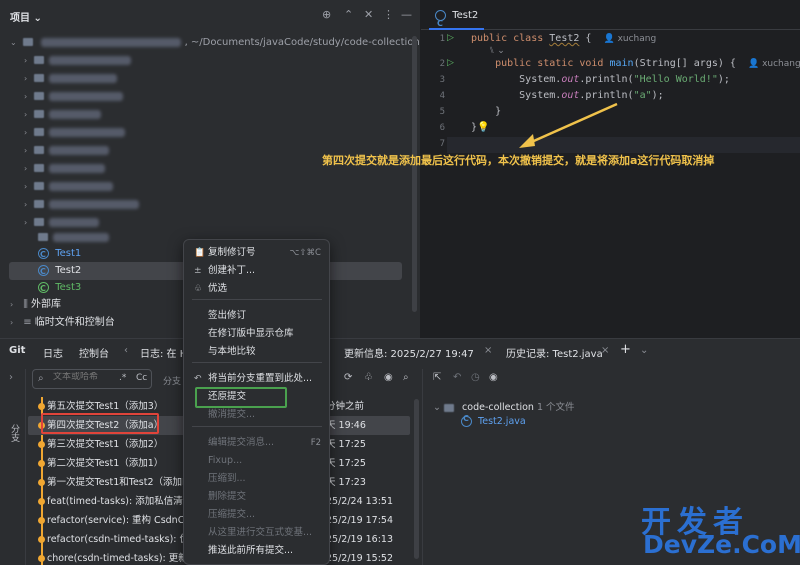 This screenshot has height=565, width=800. What do you see at coordinates (232, 351) in the screenshot?
I see `menu-item-label: 与本地比较` at bounding box center [232, 351].